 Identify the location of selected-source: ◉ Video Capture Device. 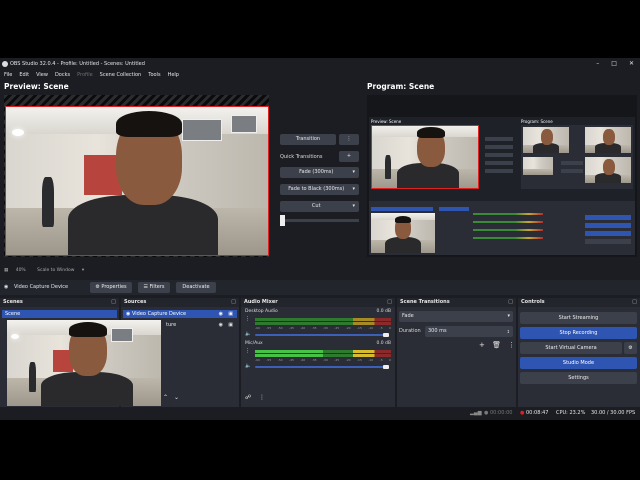
(36, 287).